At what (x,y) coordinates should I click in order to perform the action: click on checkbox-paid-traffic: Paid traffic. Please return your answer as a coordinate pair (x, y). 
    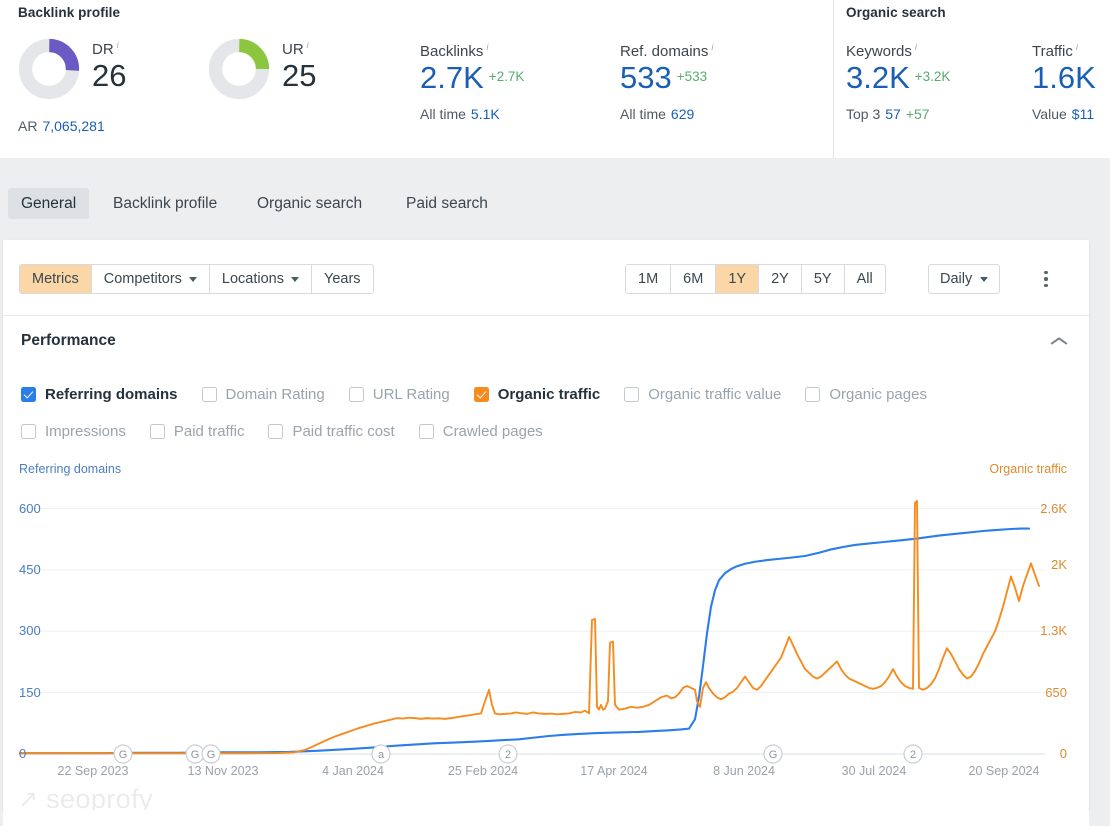
    Looking at the image, I should click on (196, 431).